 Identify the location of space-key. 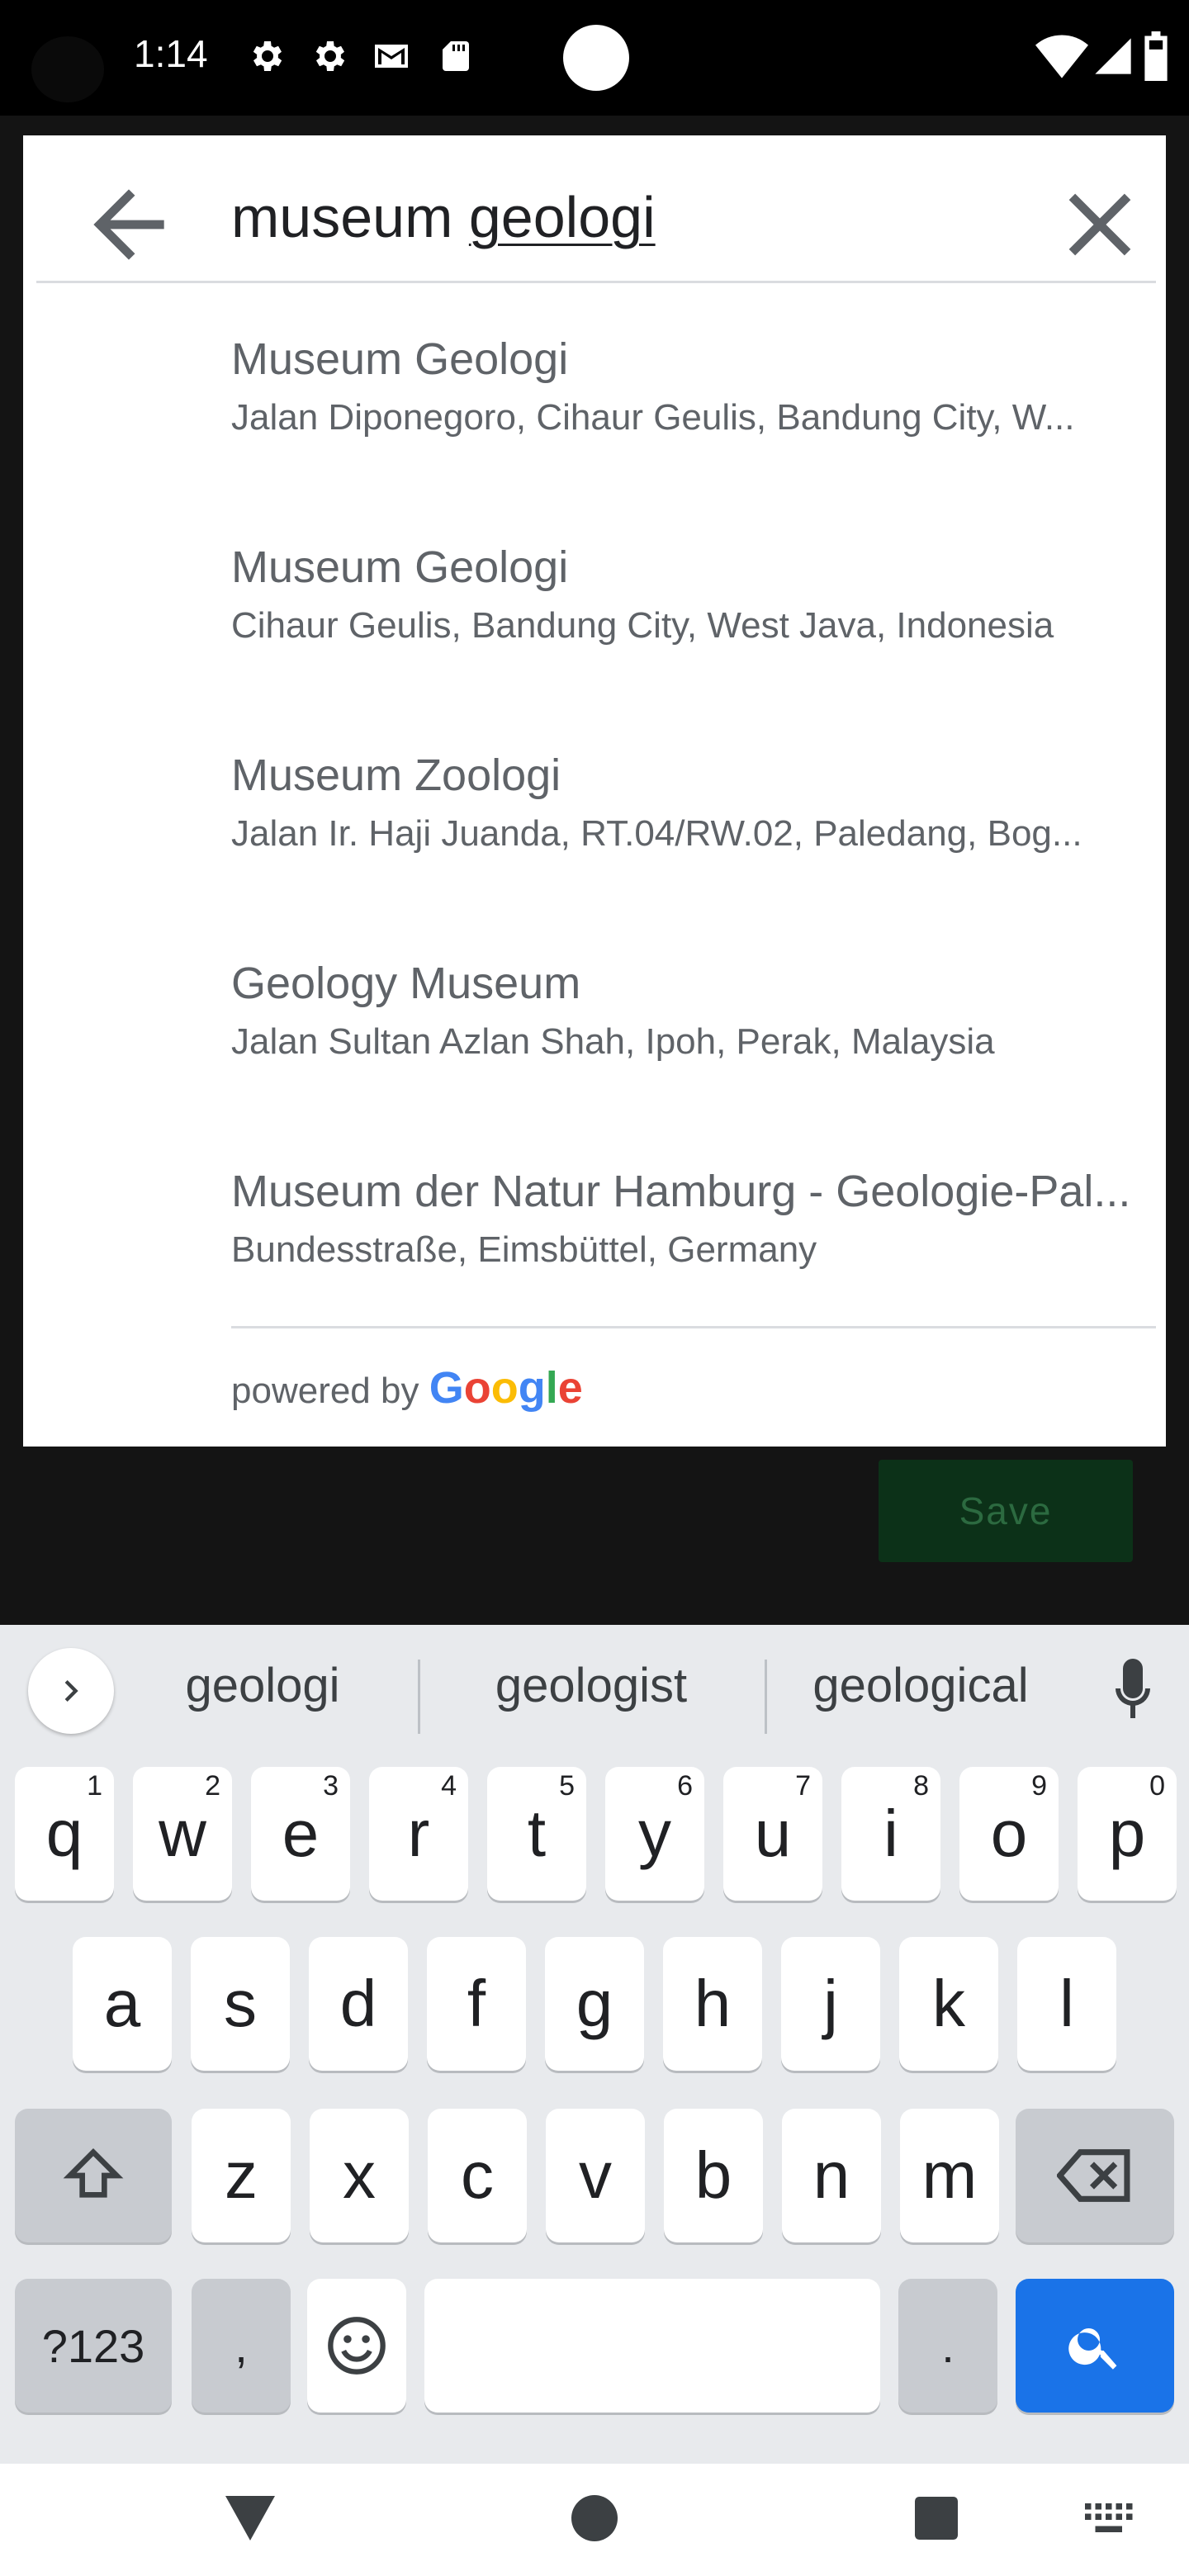
(652, 2346).